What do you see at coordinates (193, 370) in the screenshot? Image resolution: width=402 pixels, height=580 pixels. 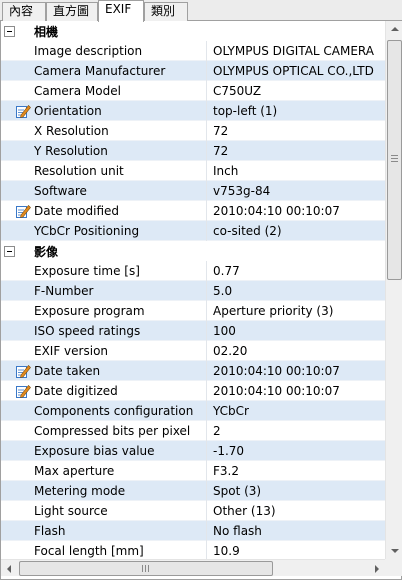 I see `exif-row: Date taken 2010:04:10 00:10:07` at bounding box center [193, 370].